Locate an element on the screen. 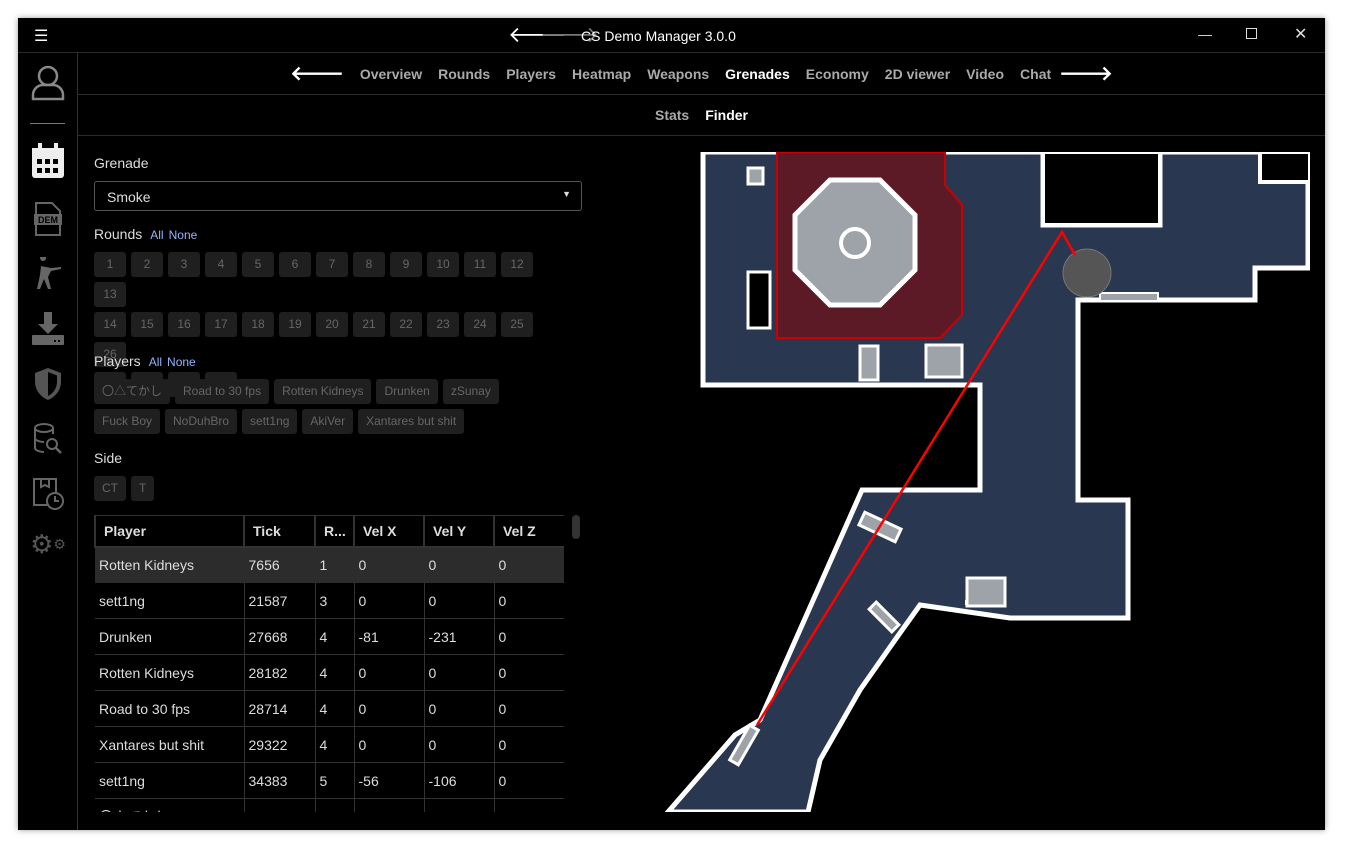 This screenshot has width=1347, height=852. player-chip: NoDuhBro is located at coordinates (201, 421).